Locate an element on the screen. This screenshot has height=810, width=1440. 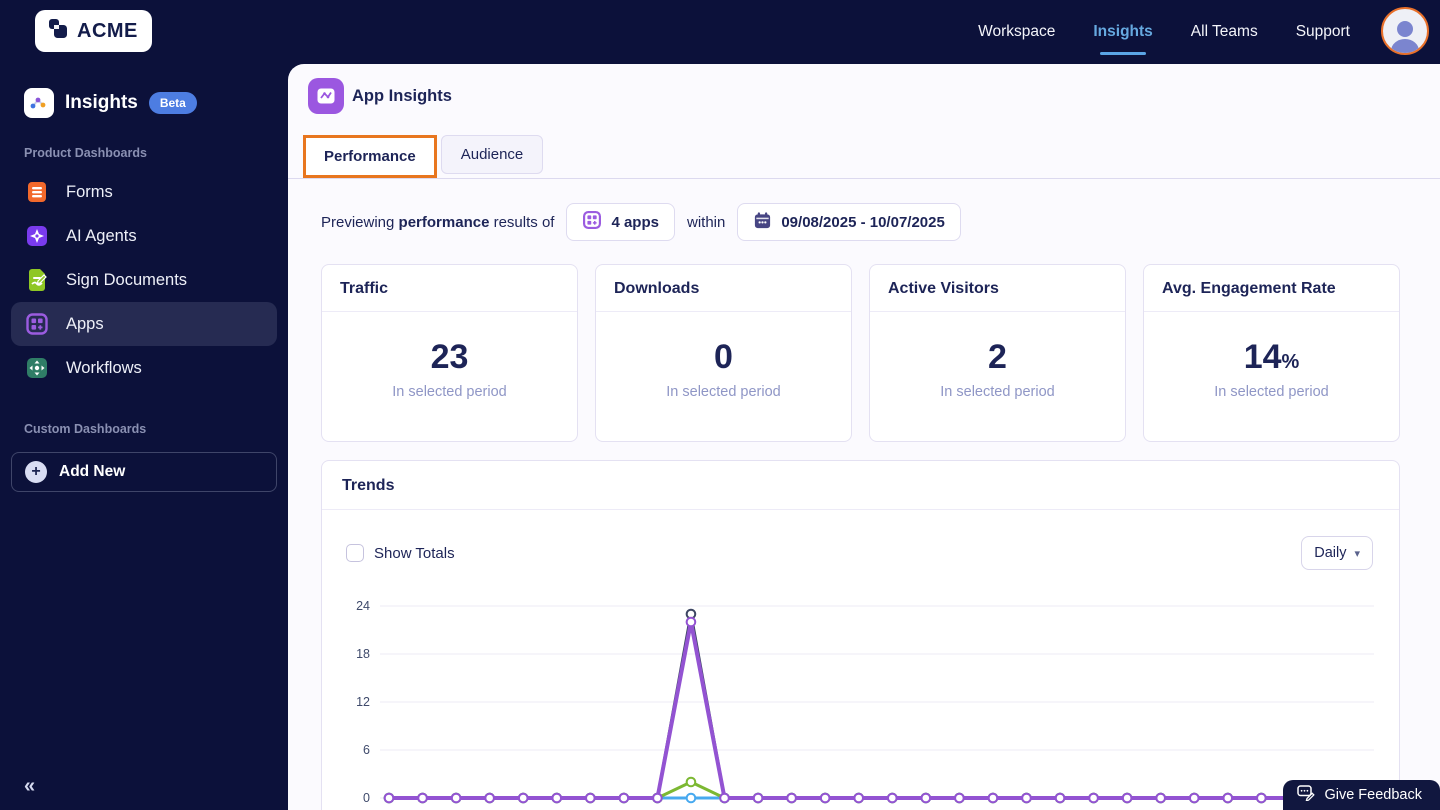
preview-bold-word: performance is located at coordinates (444, 222).